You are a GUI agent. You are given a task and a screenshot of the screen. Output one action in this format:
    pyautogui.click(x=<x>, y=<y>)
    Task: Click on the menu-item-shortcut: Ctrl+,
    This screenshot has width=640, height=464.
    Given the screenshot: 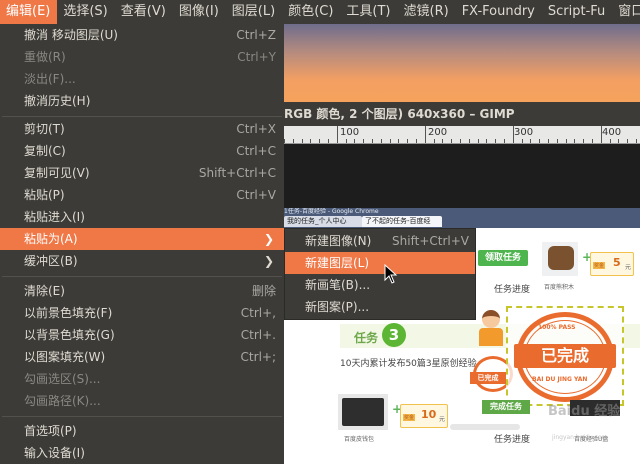 What is the action you would take?
    pyautogui.click(x=258, y=313)
    